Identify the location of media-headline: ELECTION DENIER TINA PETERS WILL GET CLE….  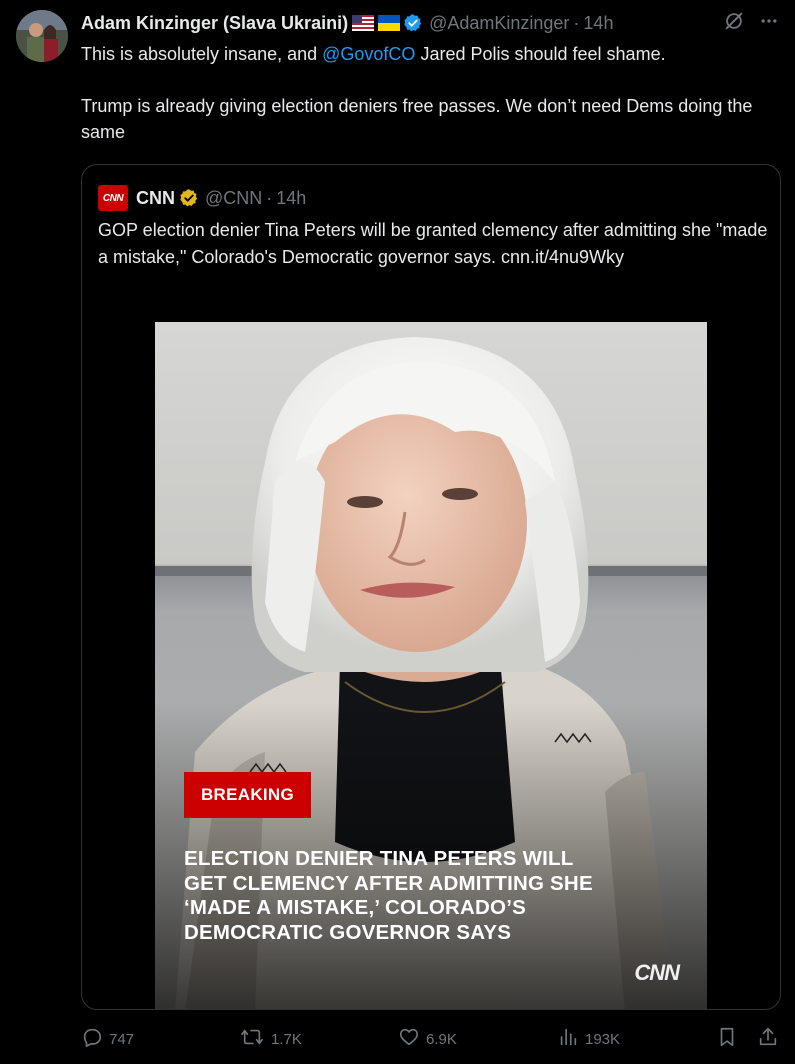
(434, 896).